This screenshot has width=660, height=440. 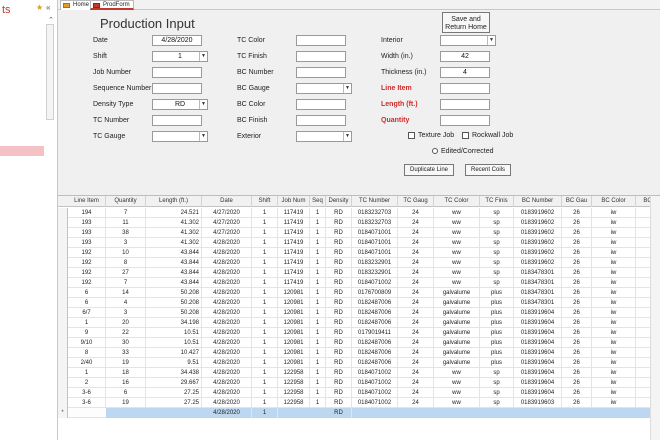 I want to click on column-header: TC Gaug, so click(x=416, y=201).